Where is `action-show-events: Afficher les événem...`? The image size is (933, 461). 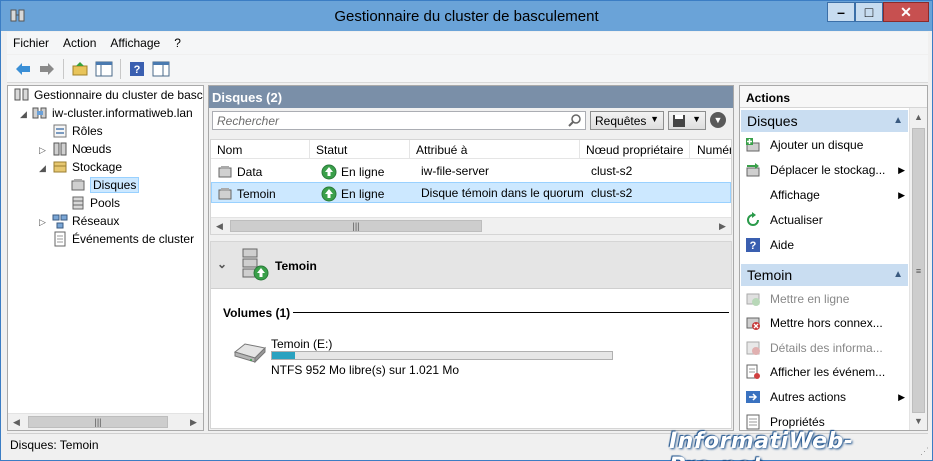 action-show-events: Afficher les événem... is located at coordinates (824, 372).